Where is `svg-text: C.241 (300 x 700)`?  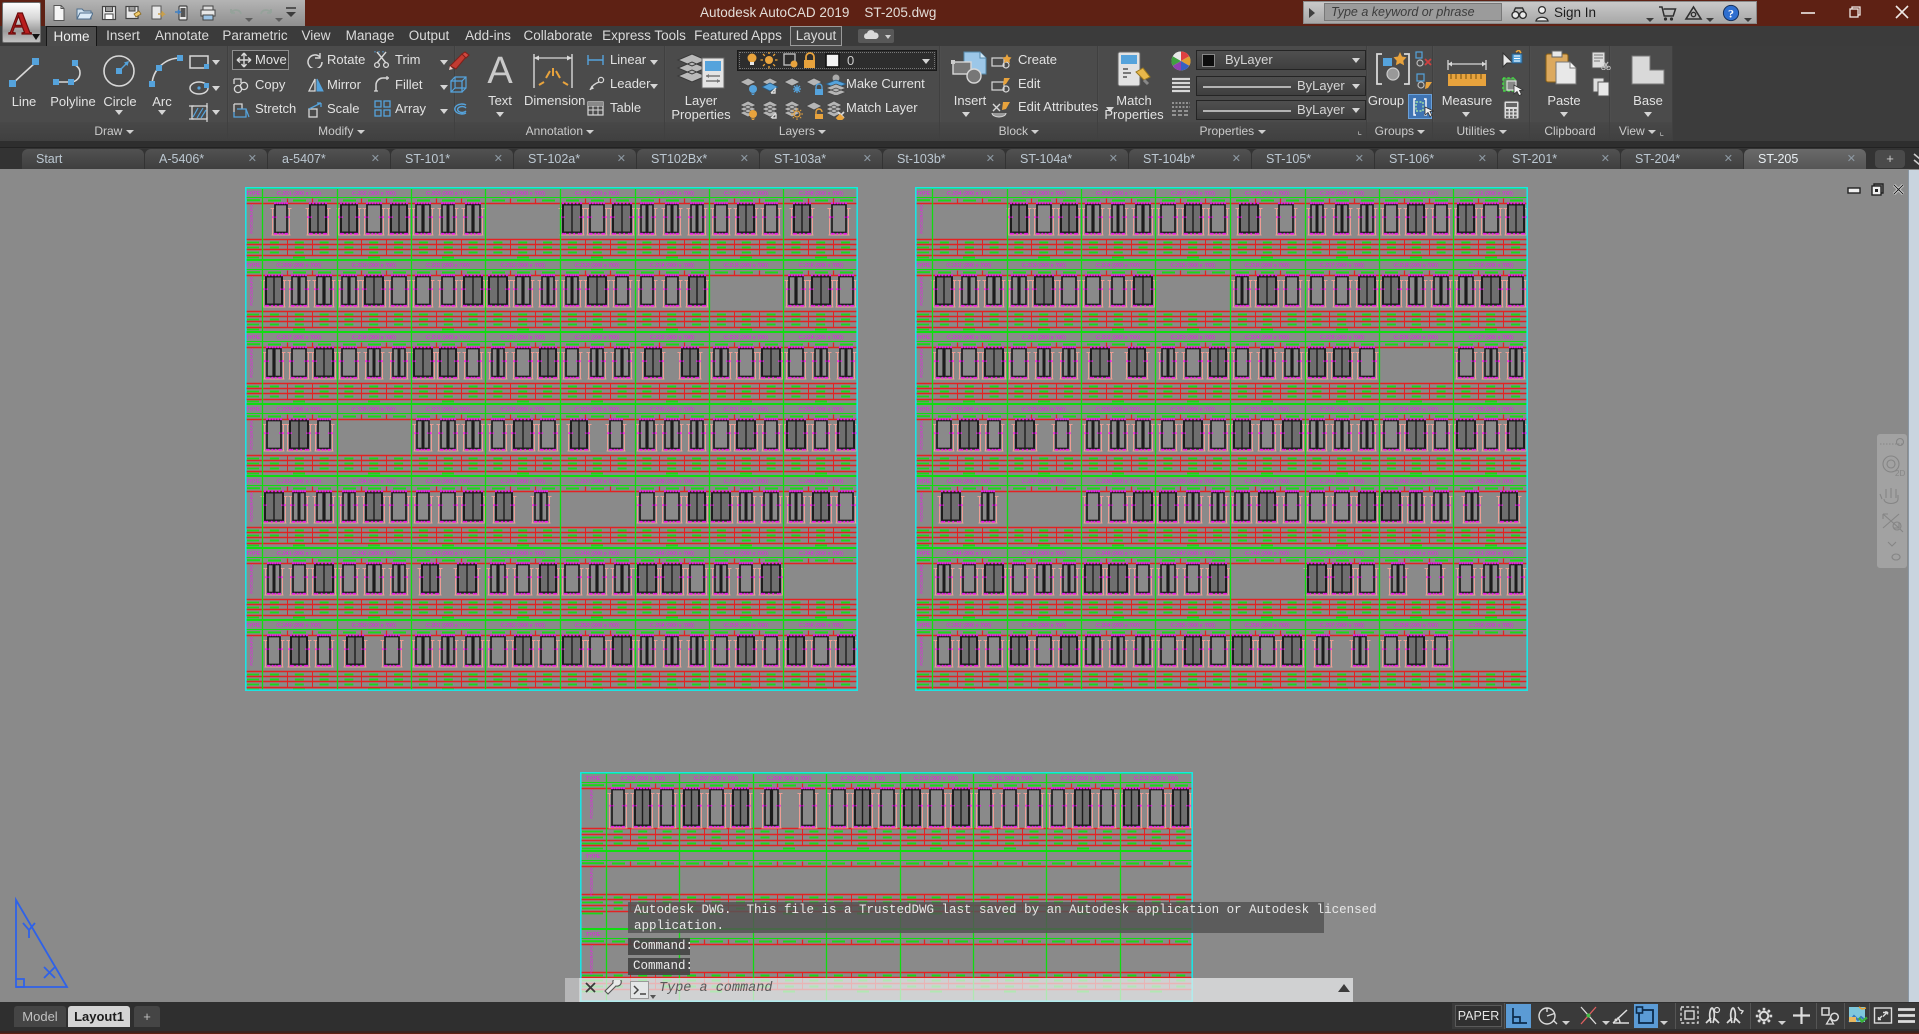
svg-text: C.241 (300 x 700) is located at coordinates (1342, 482).